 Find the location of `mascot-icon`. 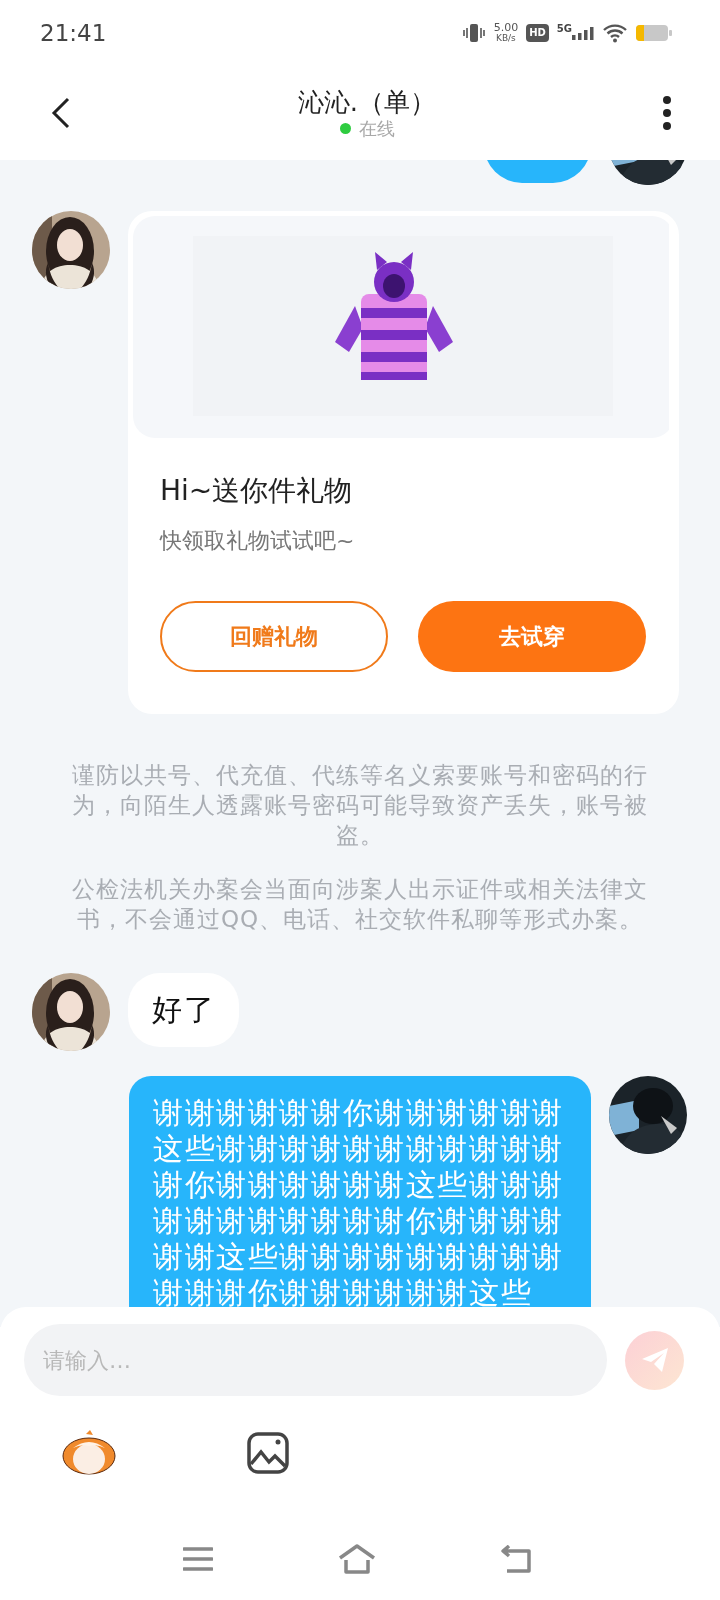

mascot-icon is located at coordinates (89, 1453).